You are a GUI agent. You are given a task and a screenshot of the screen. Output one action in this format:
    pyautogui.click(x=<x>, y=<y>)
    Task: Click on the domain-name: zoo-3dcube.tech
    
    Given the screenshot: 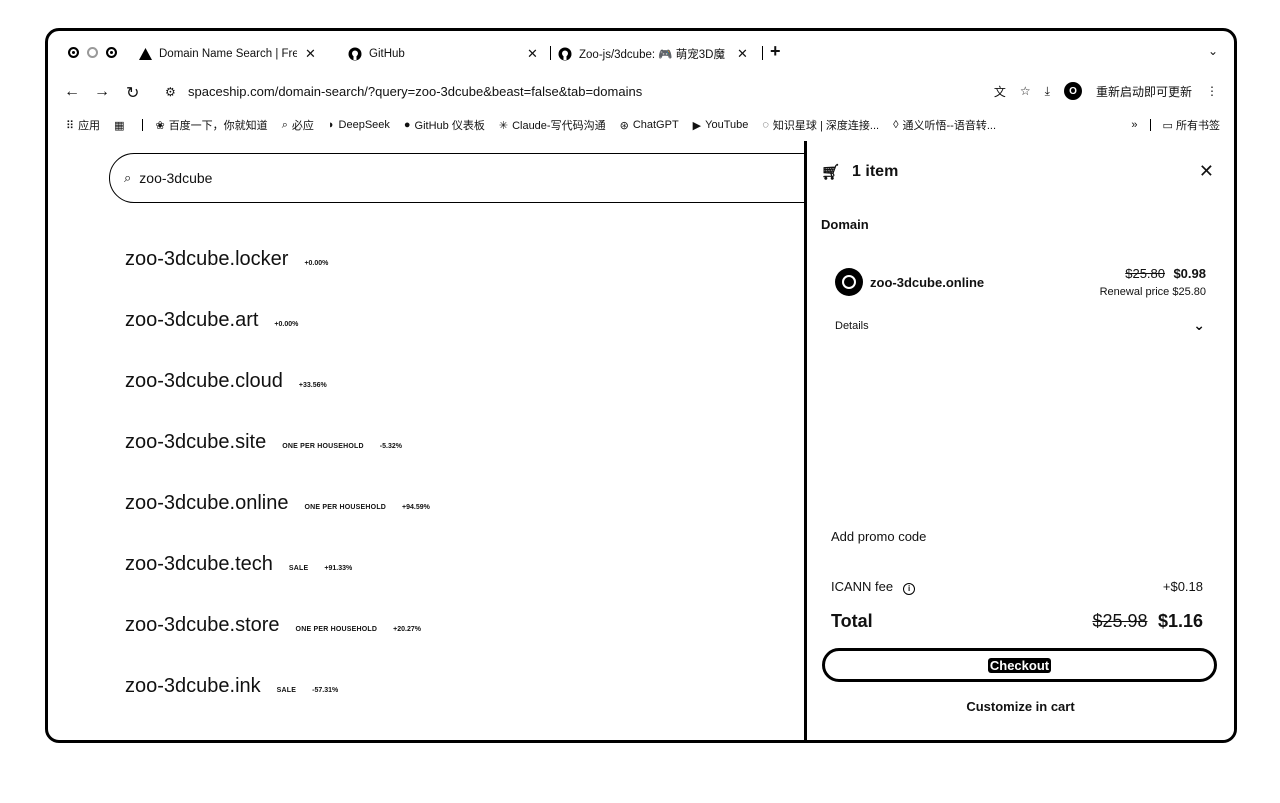 What is the action you would take?
    pyautogui.click(x=199, y=564)
    